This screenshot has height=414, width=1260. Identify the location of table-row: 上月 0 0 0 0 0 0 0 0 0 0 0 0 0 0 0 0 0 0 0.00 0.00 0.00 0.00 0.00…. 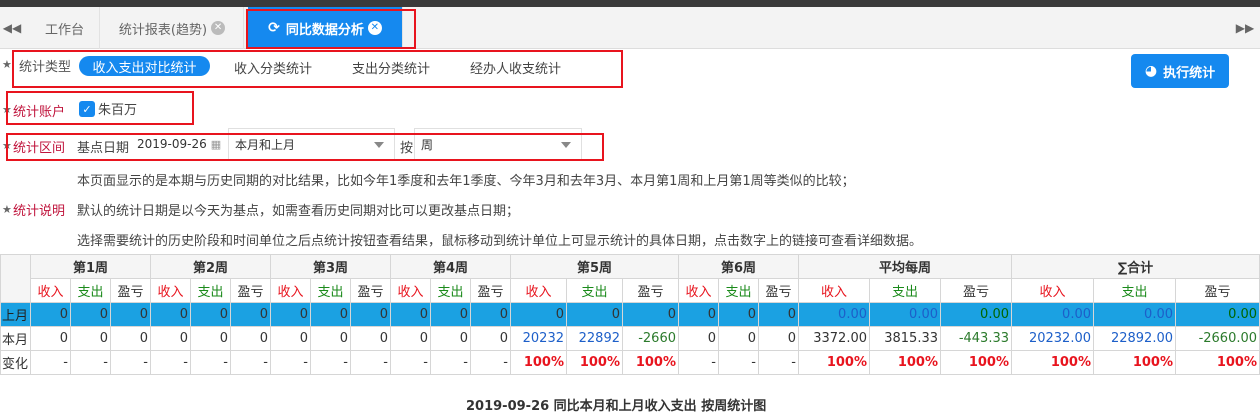
(630, 314).